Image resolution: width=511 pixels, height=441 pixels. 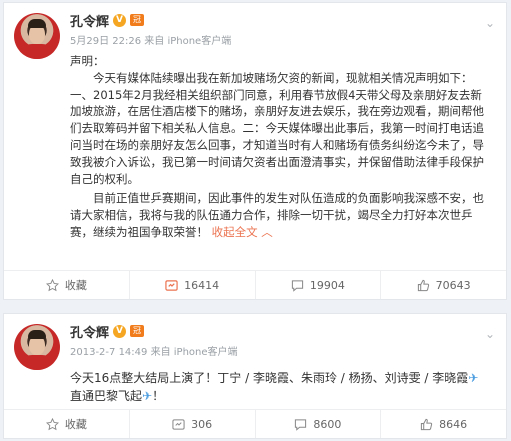 I want to click on post-time: 5月29日 22:26, so click(x=105, y=41).